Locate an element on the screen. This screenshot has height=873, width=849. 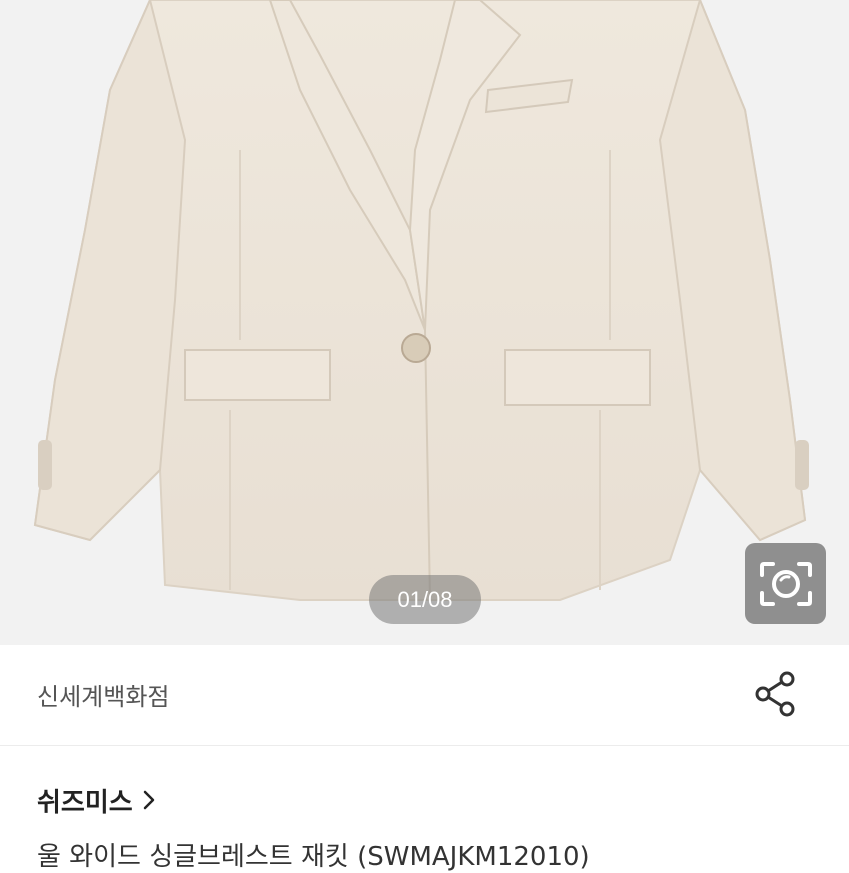
camera-search-icon is located at coordinates (785, 583).